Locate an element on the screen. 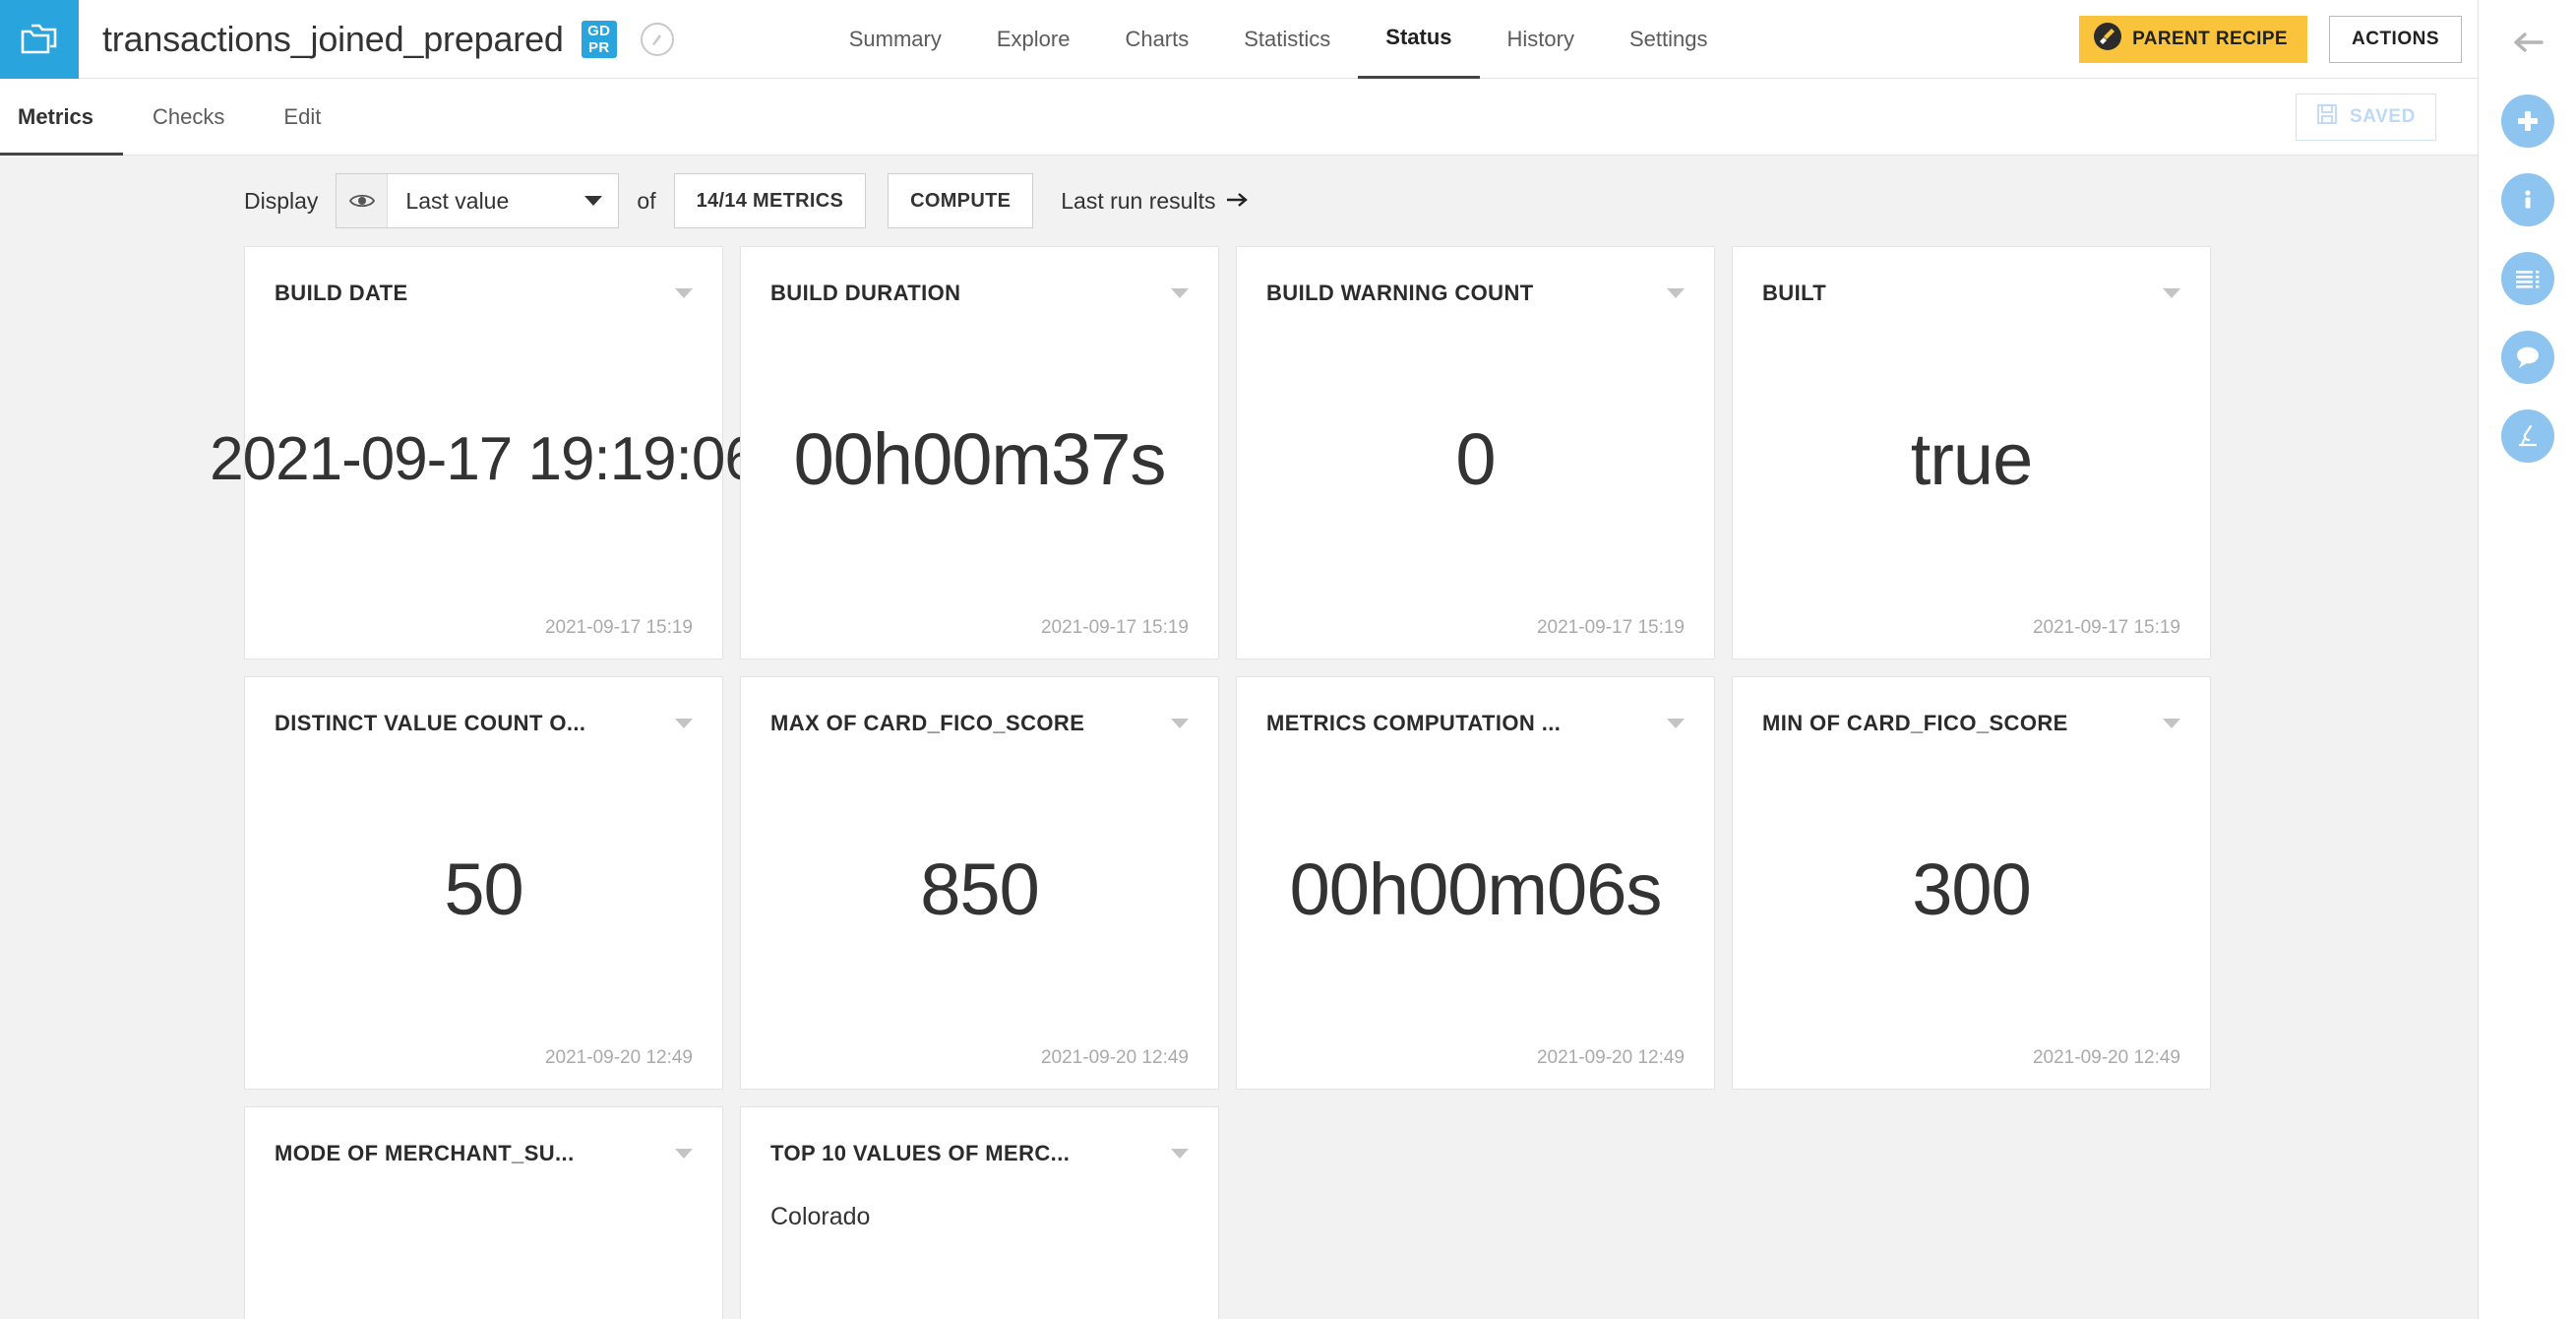 The width and height of the screenshot is (2576, 1319). chat-bubble-icon is located at coordinates (2527, 357).